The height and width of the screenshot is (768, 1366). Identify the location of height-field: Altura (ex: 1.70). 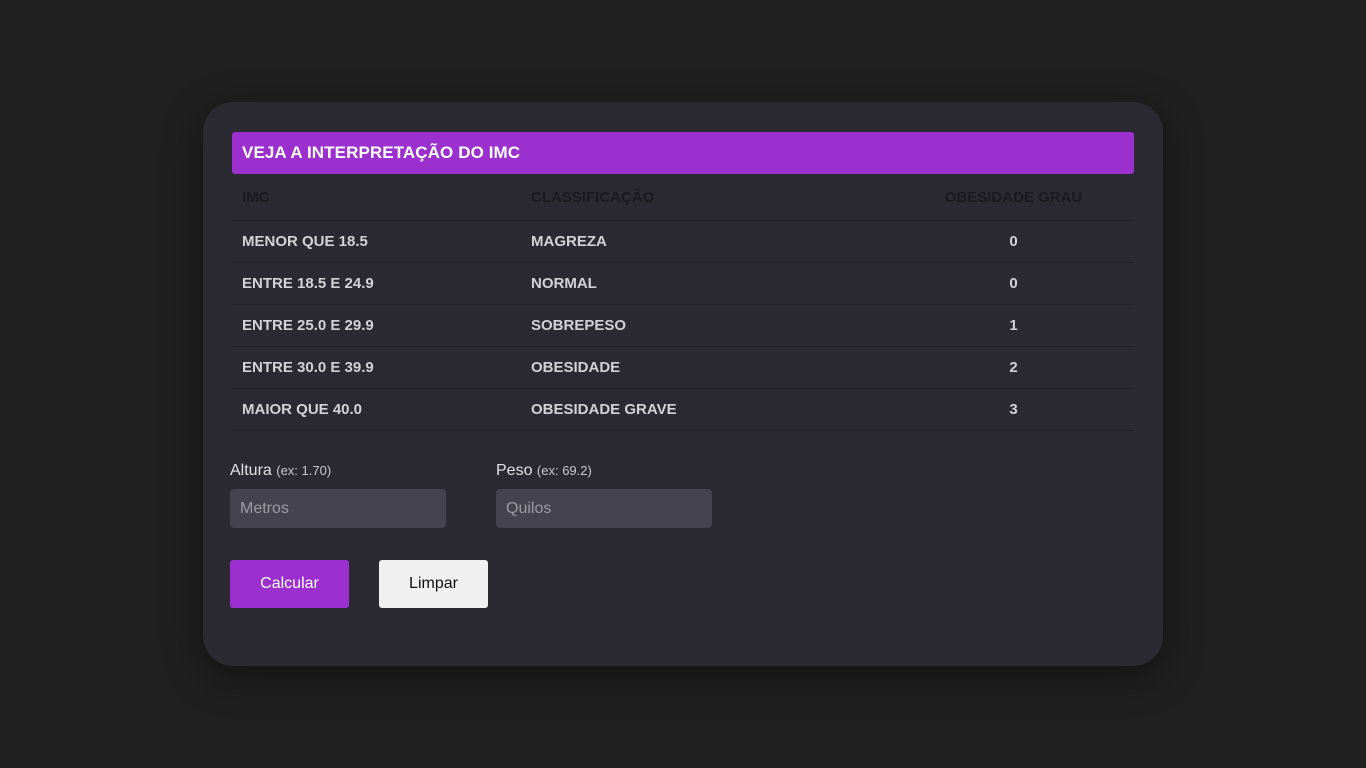
(338, 495).